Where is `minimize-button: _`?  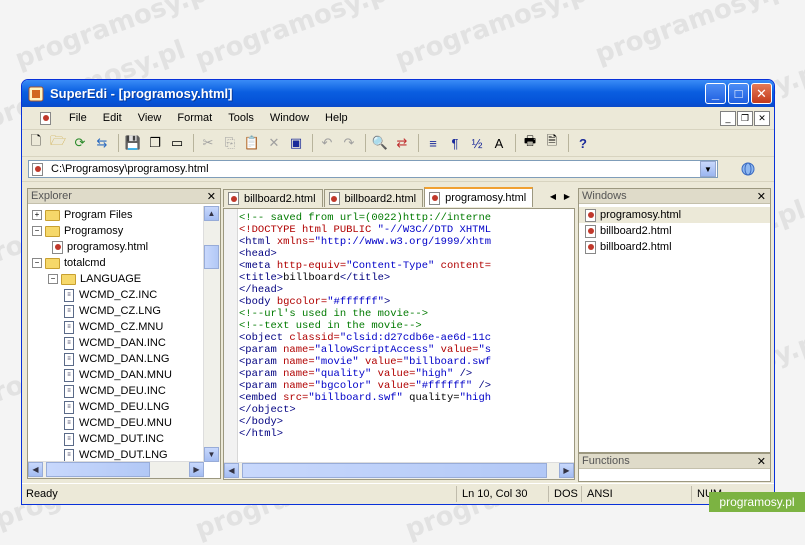 minimize-button: _ is located at coordinates (715, 93).